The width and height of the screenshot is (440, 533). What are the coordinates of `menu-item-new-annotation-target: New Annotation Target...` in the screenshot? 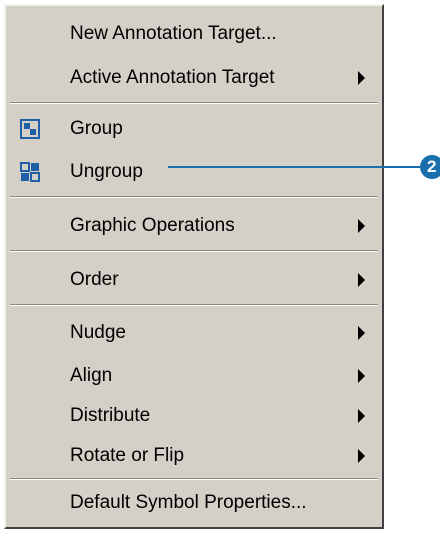 It's located at (194, 34).